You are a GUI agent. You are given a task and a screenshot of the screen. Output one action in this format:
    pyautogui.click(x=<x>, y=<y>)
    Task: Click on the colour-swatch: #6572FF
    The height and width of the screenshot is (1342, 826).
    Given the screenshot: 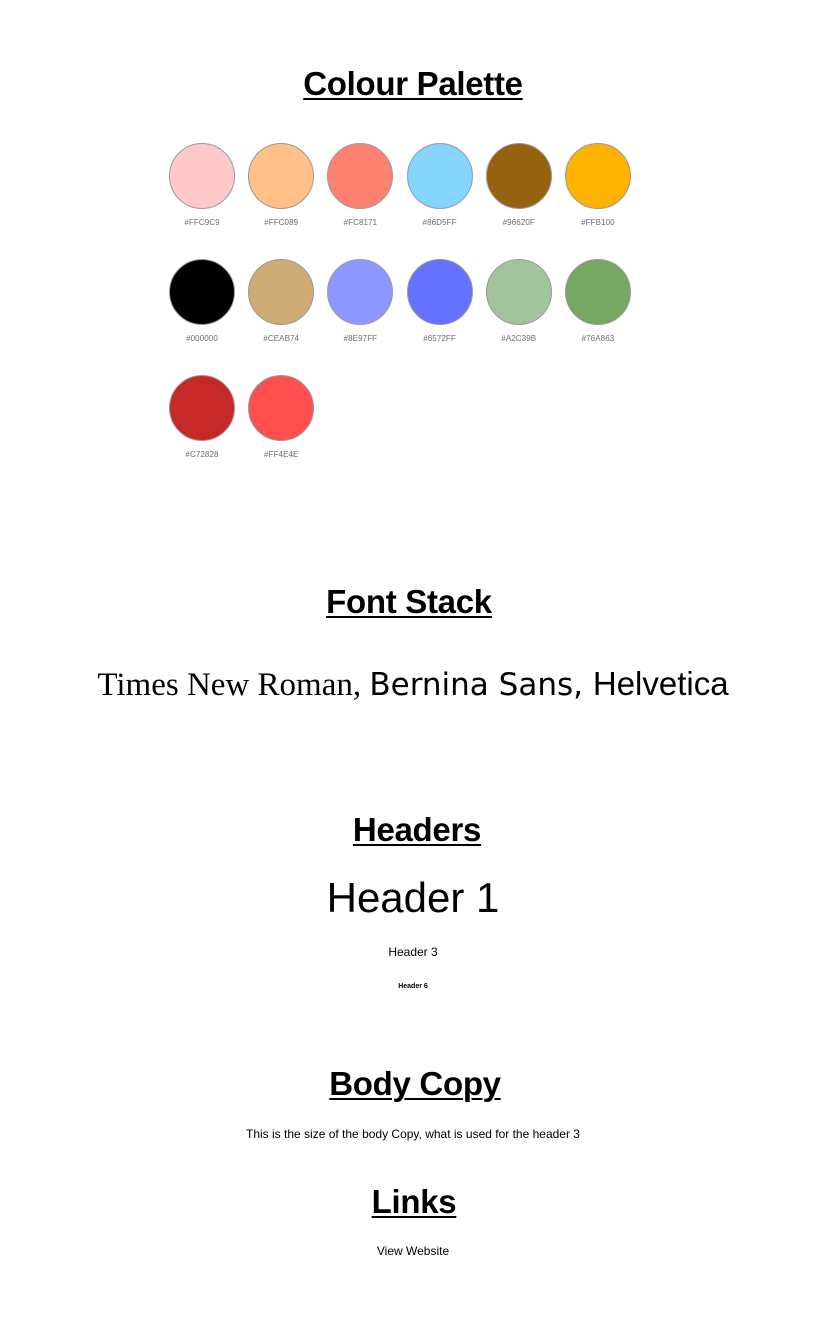 What is the action you would take?
    pyautogui.click(x=439, y=301)
    